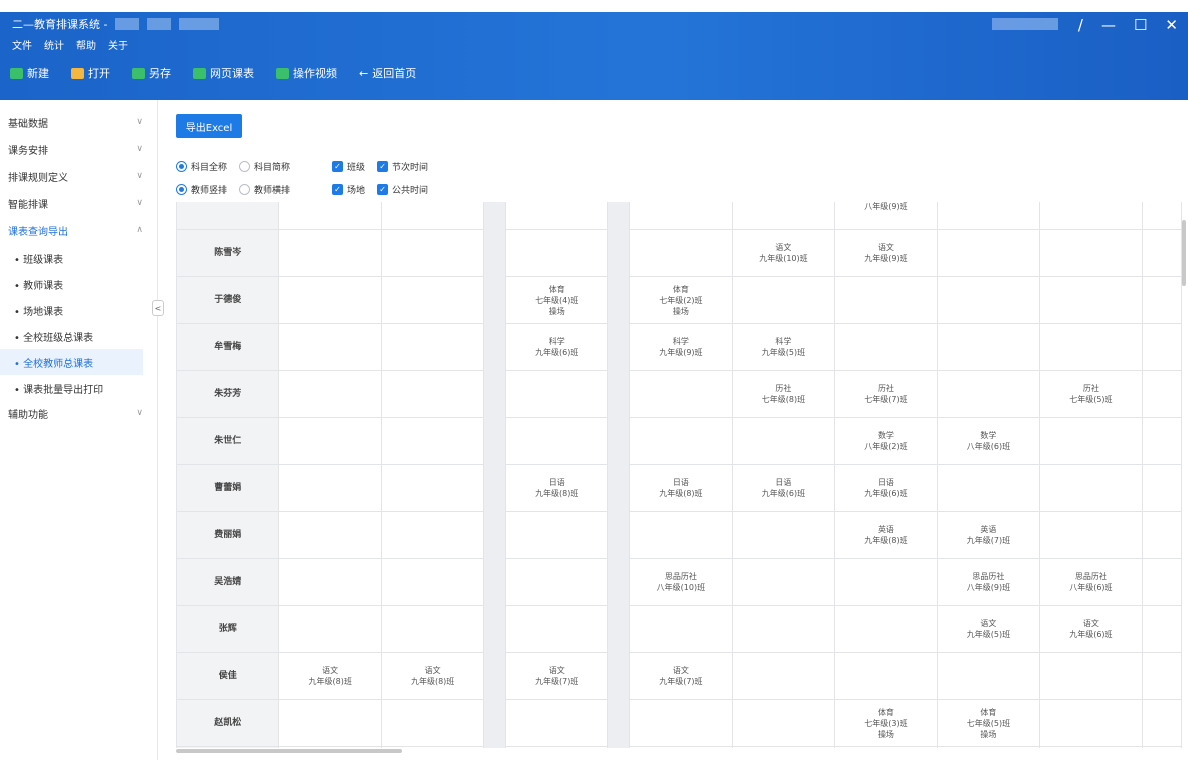 The height and width of the screenshot is (760, 1188). I want to click on schedule-cell: 思品历社 八年级(10)班, so click(681, 582).